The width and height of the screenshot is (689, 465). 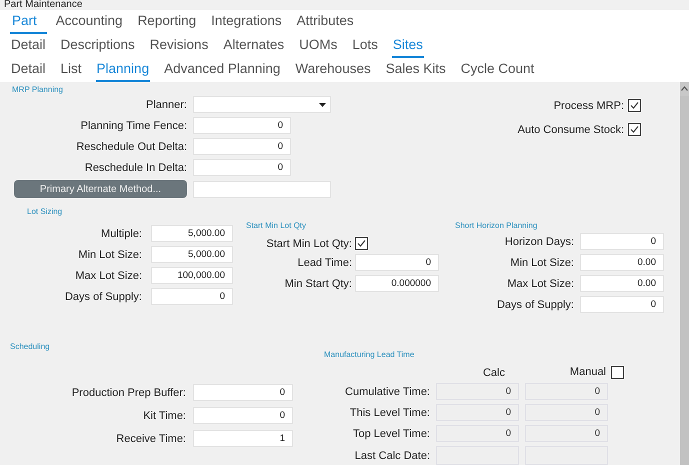 I want to click on field-label: Planner:, so click(x=166, y=104).